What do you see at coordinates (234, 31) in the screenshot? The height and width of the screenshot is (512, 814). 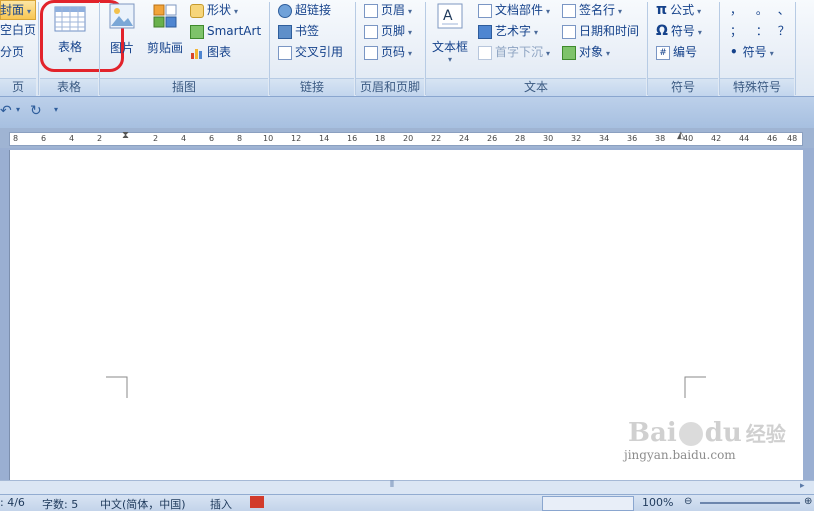 I see `smartart-label: SmartArt` at bounding box center [234, 31].